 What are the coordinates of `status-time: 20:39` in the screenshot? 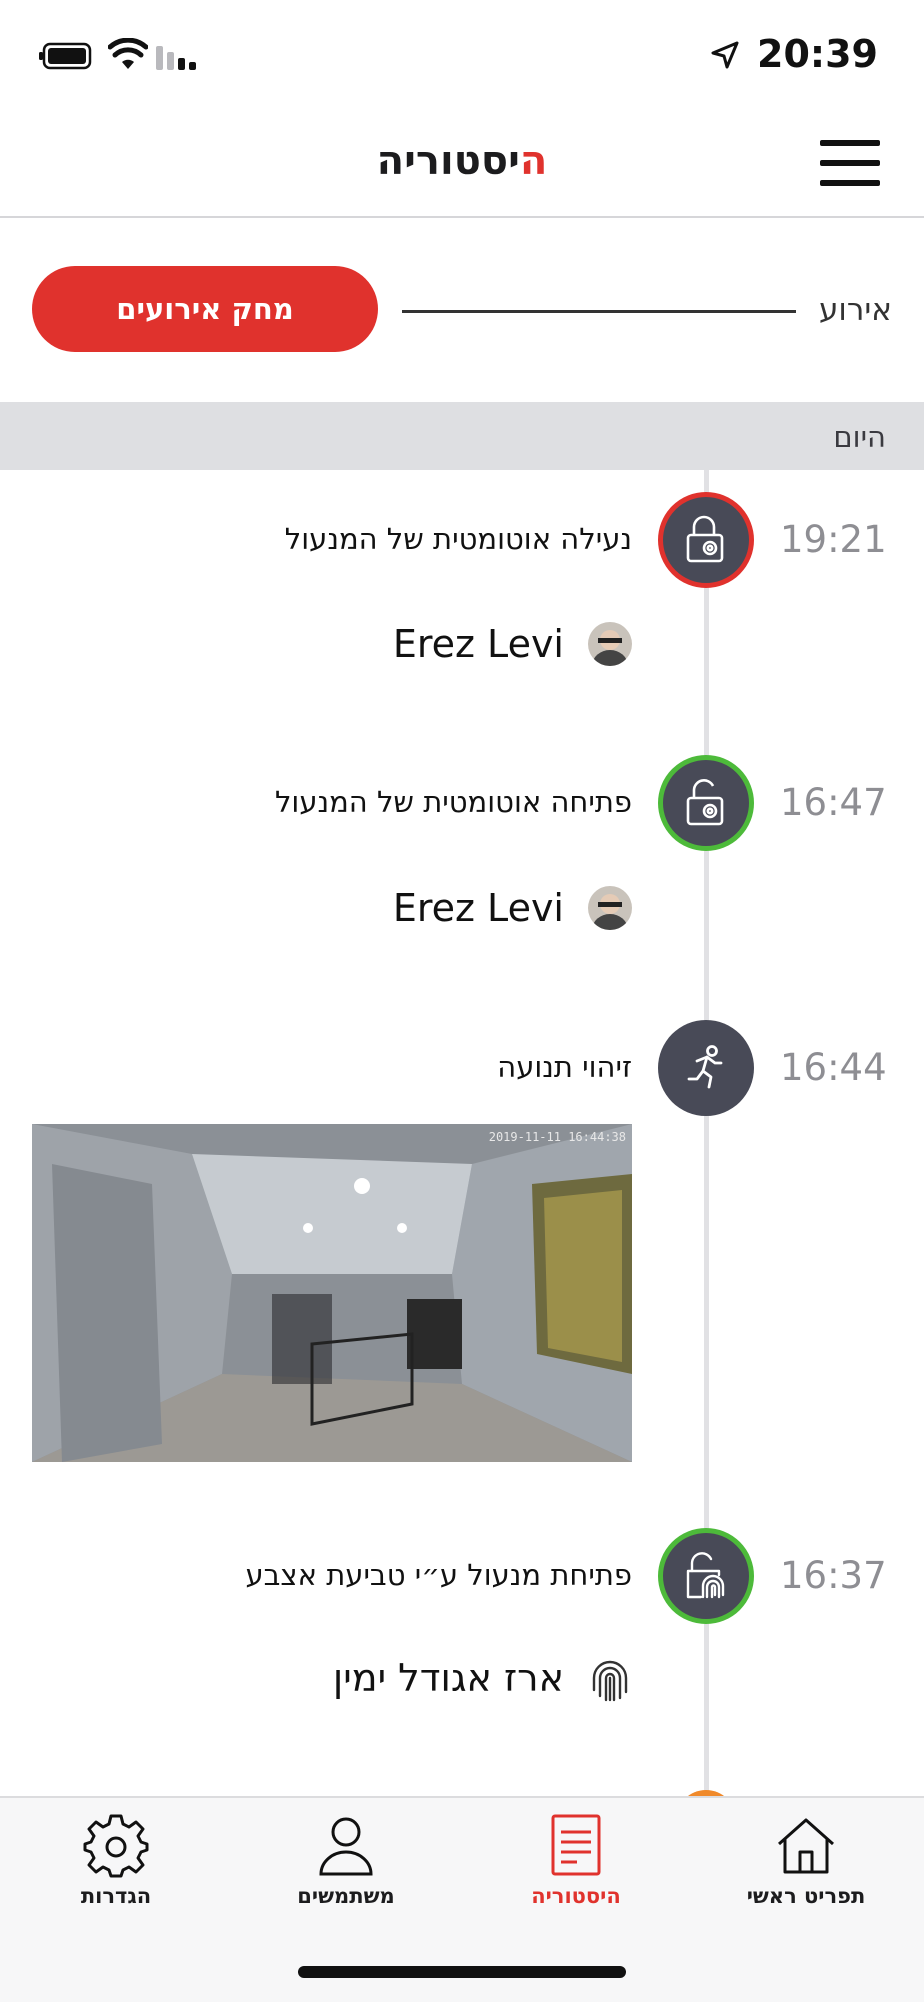 It's located at (817, 54).